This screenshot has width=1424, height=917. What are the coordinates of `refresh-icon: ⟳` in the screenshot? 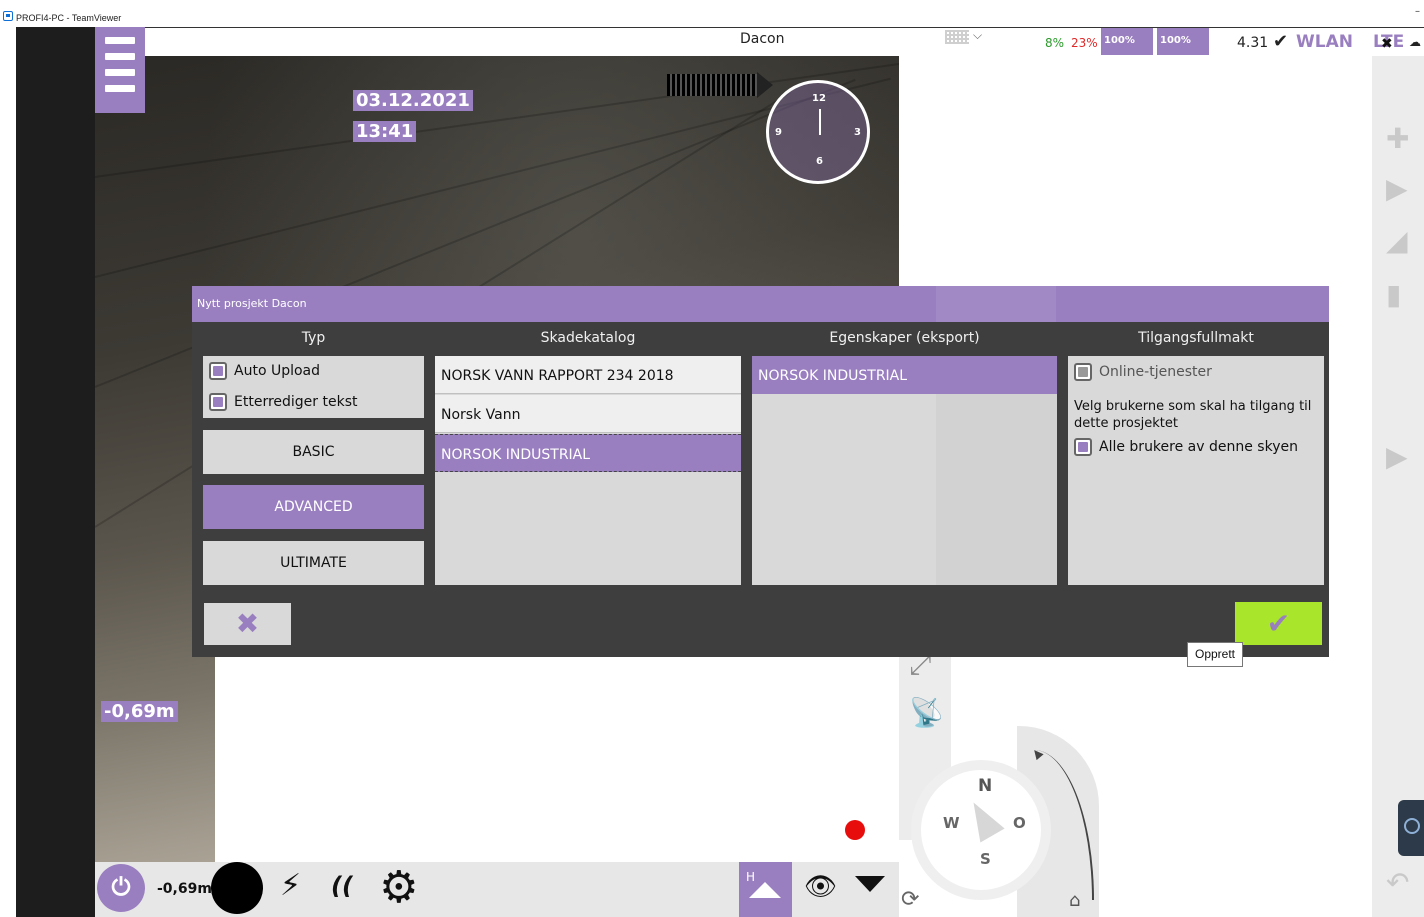 It's located at (910, 899).